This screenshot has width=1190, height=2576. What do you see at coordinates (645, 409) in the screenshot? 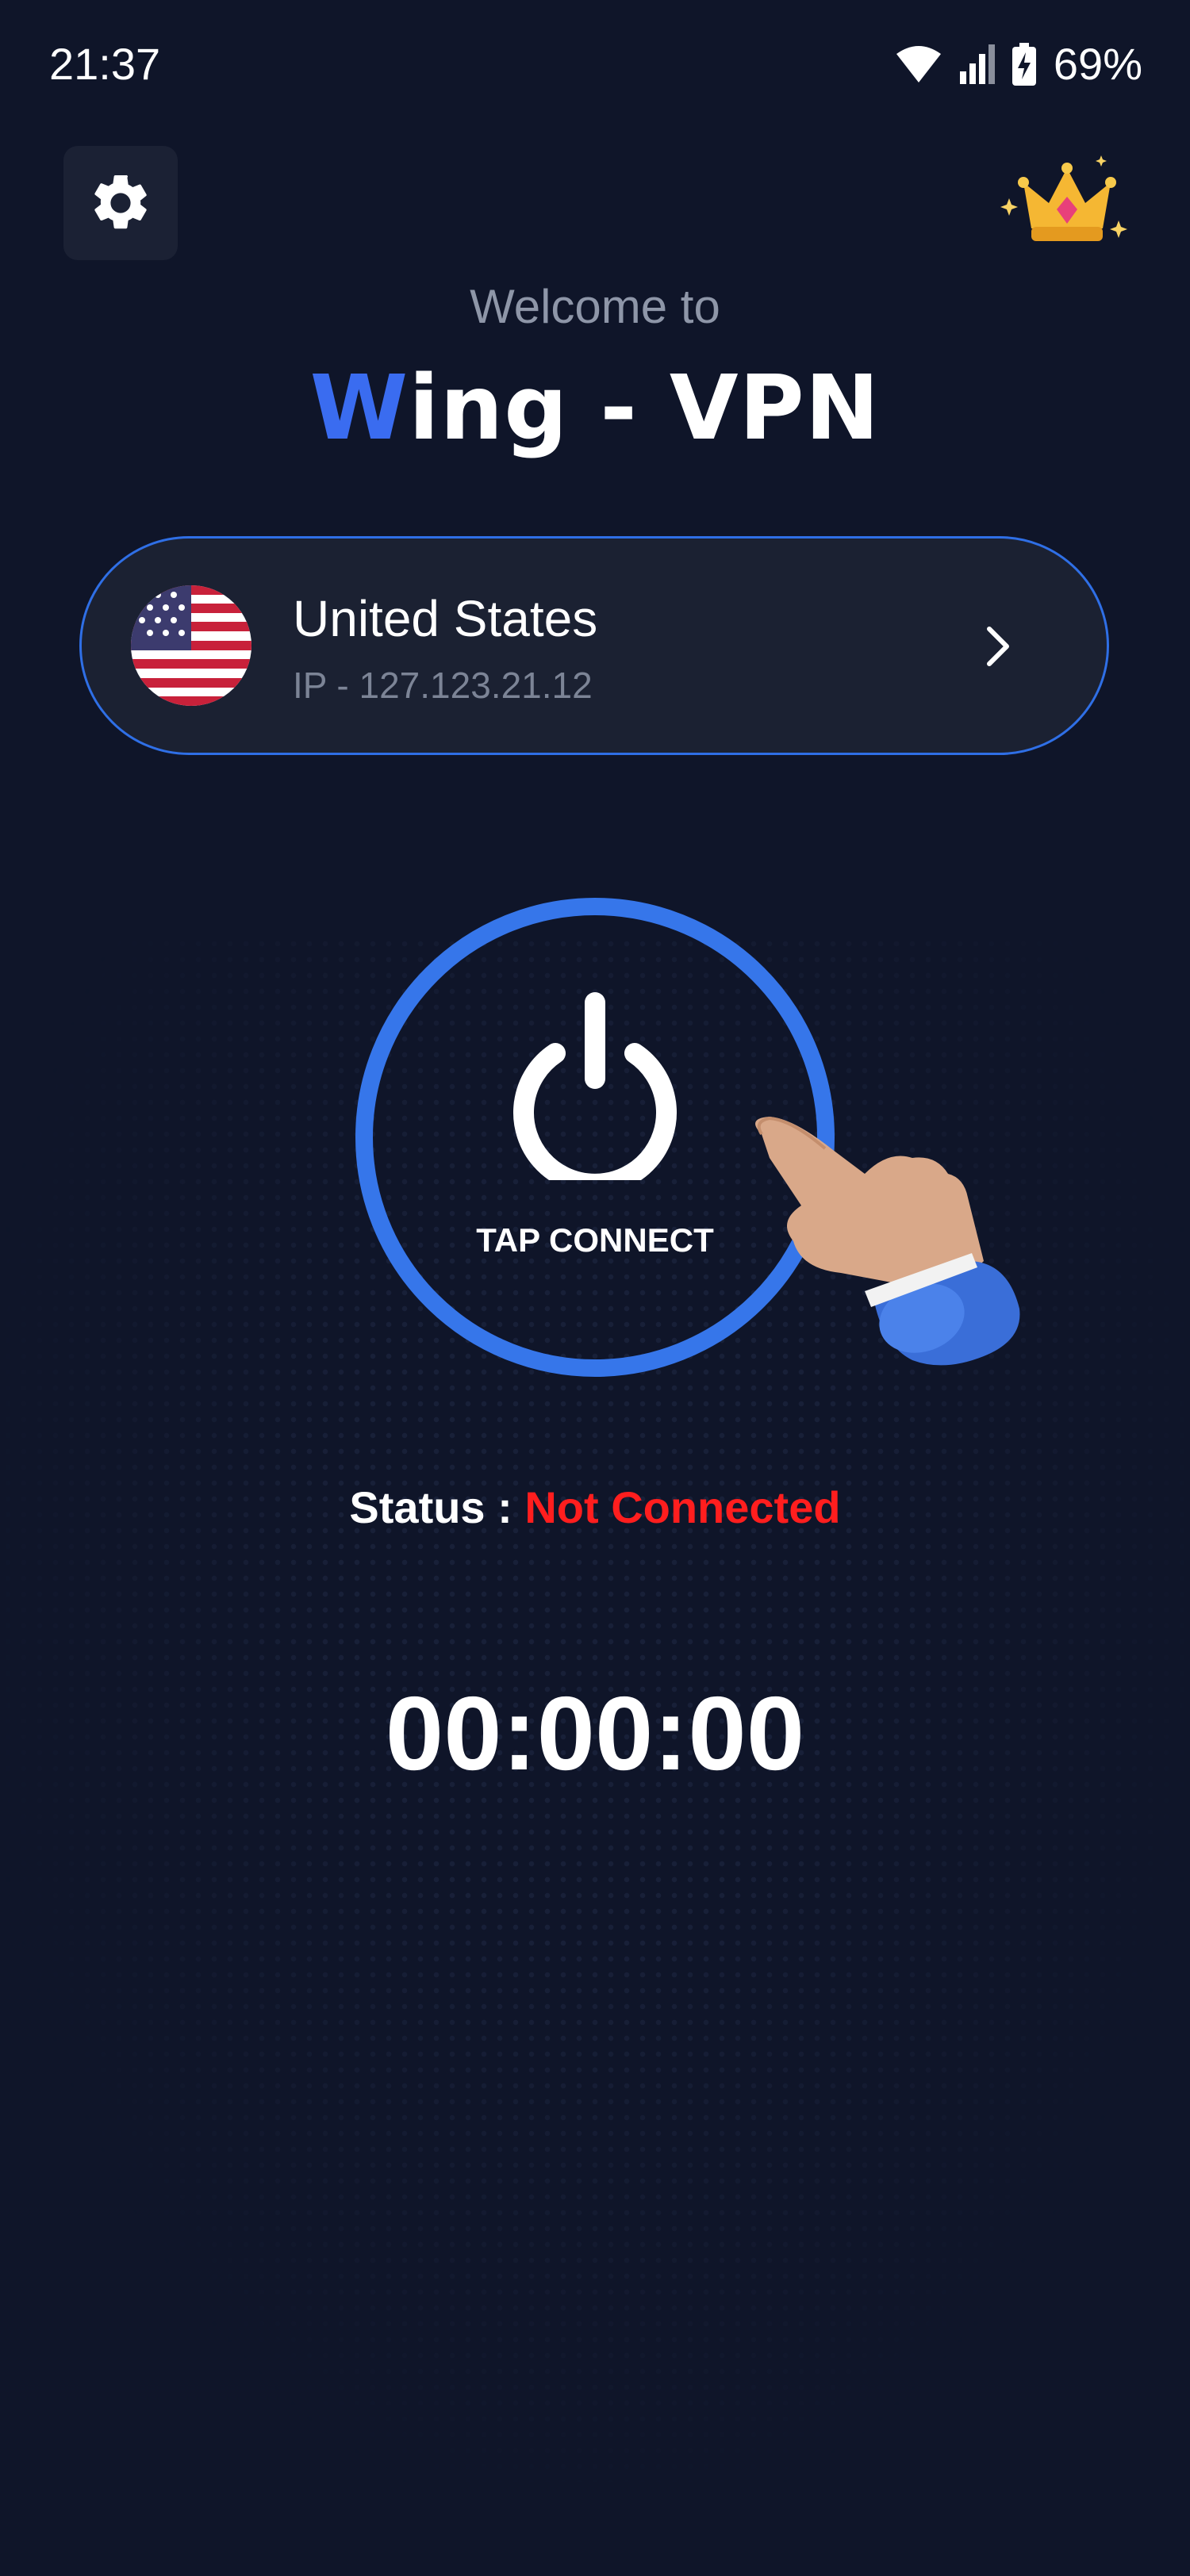
I see `app-title-rest: ing - VPN` at bounding box center [645, 409].